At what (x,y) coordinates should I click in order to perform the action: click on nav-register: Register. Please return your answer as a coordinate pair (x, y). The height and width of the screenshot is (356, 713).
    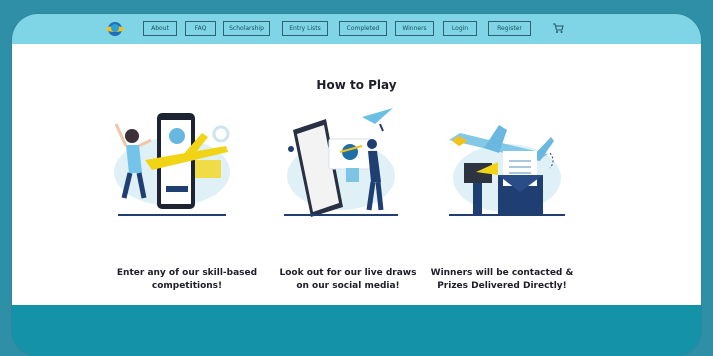
    Looking at the image, I should click on (509, 28).